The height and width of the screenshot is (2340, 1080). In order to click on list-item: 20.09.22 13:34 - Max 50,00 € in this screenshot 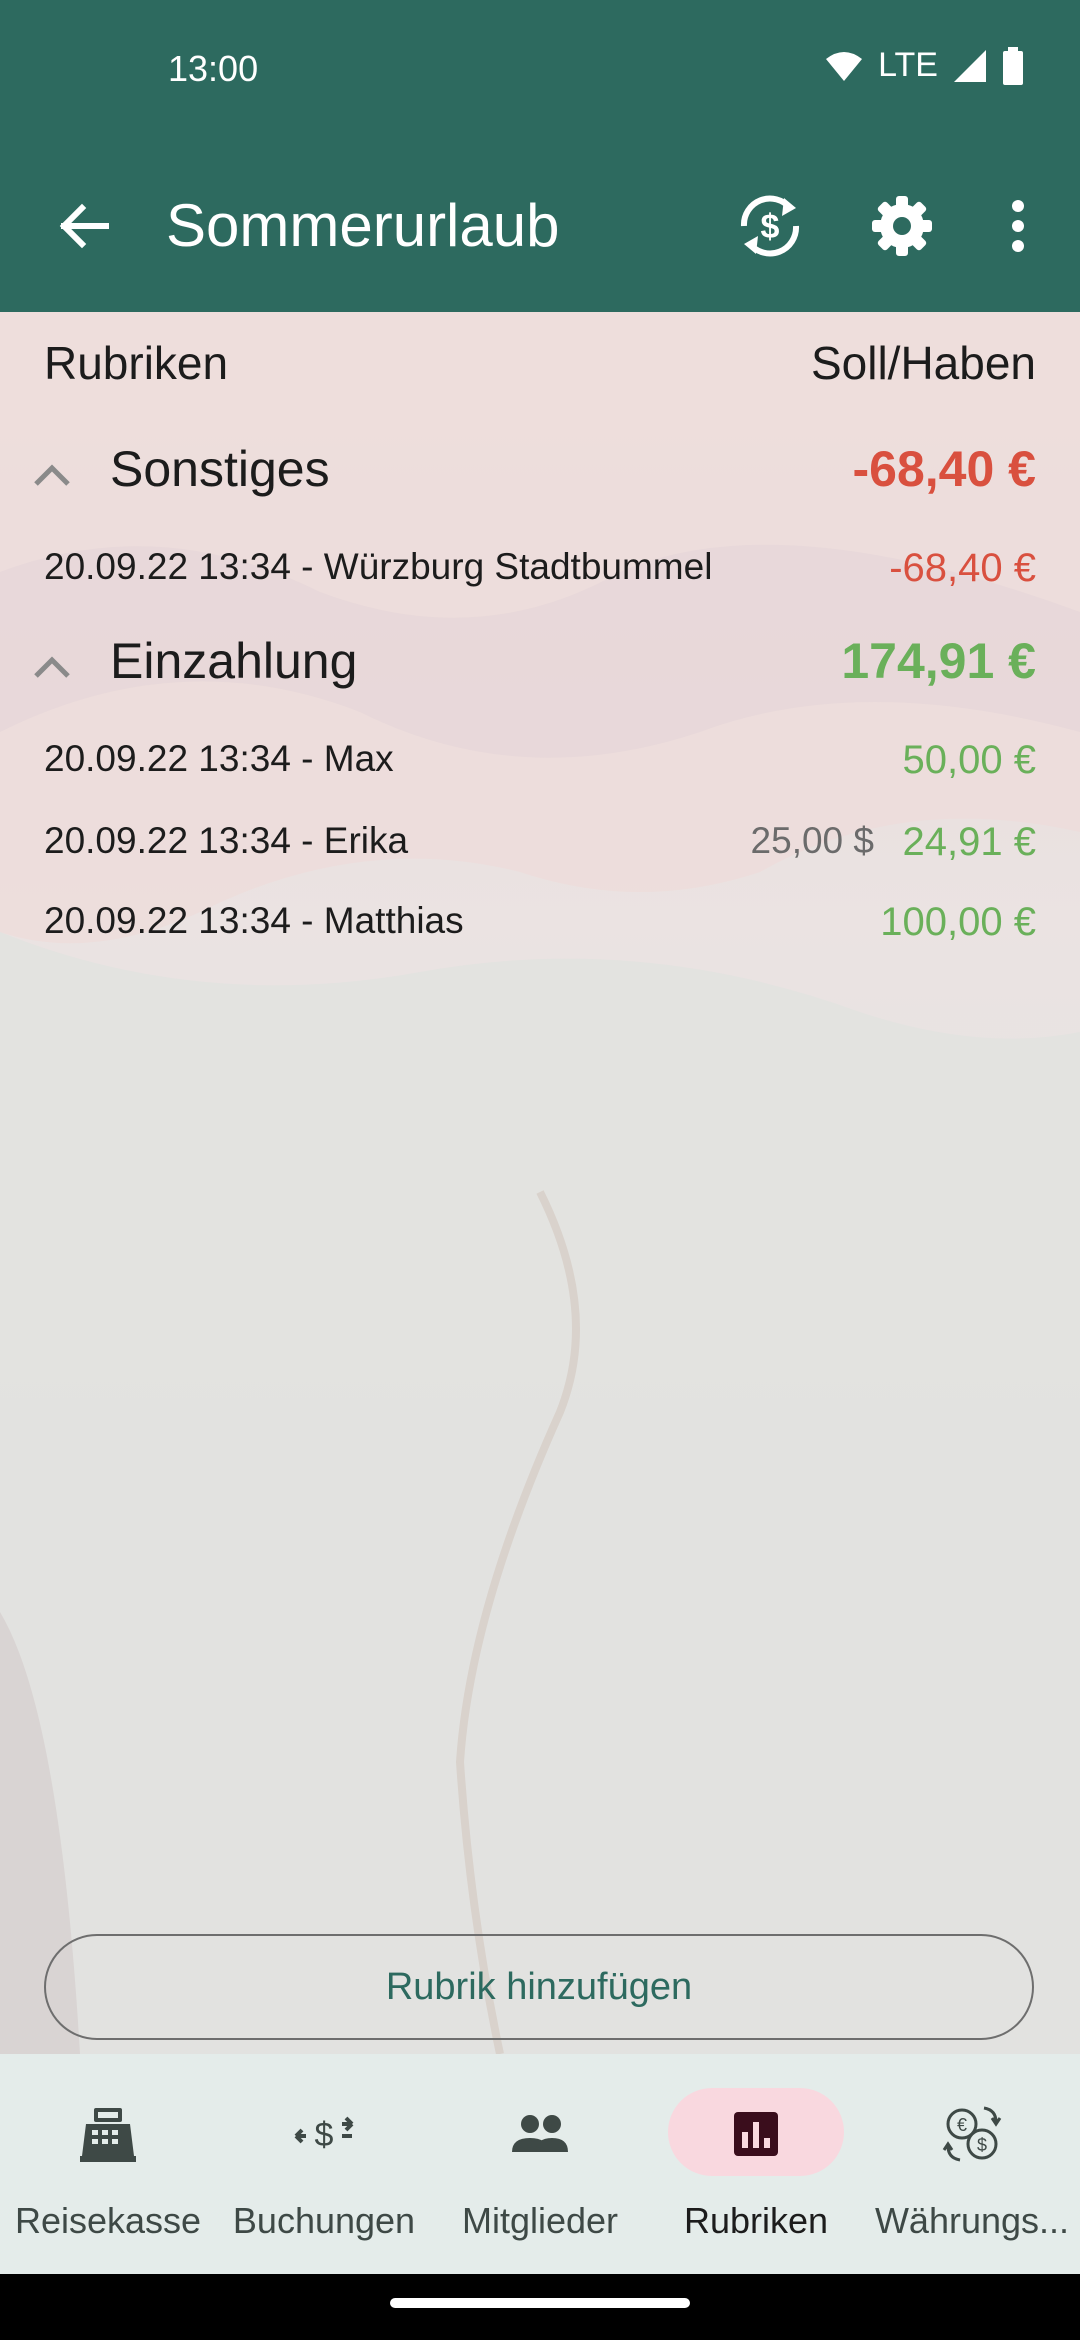, I will do `click(540, 763)`.